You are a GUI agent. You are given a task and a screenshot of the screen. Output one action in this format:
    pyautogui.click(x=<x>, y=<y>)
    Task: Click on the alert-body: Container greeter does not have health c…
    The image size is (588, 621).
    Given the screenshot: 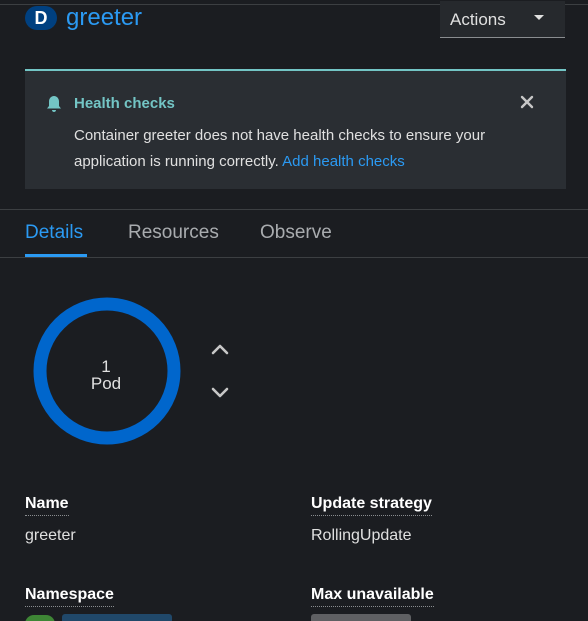 What is the action you would take?
    pyautogui.click(x=309, y=149)
    